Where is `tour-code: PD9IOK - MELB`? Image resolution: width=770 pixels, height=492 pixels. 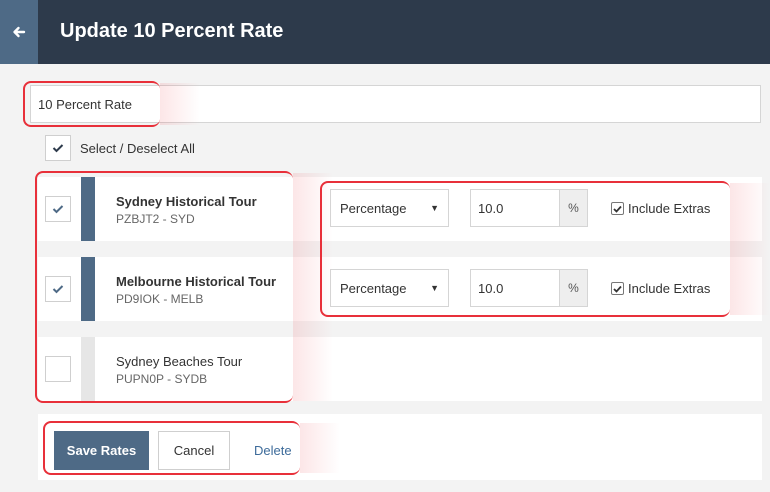 tour-code: PD9IOK - MELB is located at coordinates (160, 299).